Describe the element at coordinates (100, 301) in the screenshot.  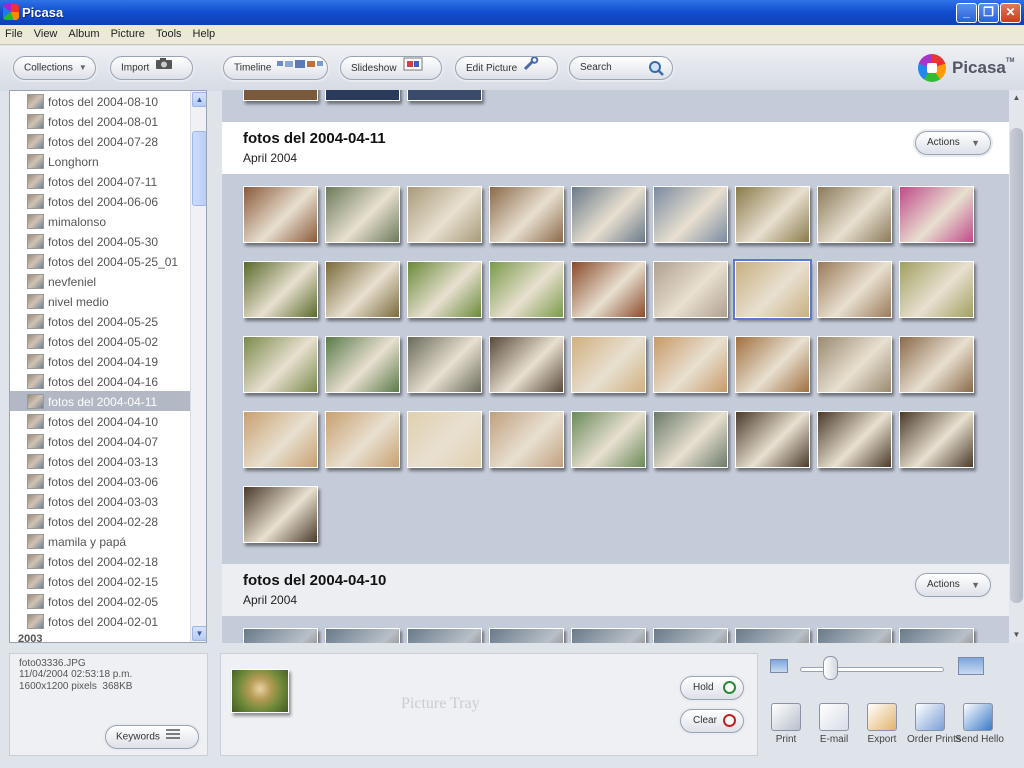
I see `sidebar-folder-item: nivel medio` at that location.